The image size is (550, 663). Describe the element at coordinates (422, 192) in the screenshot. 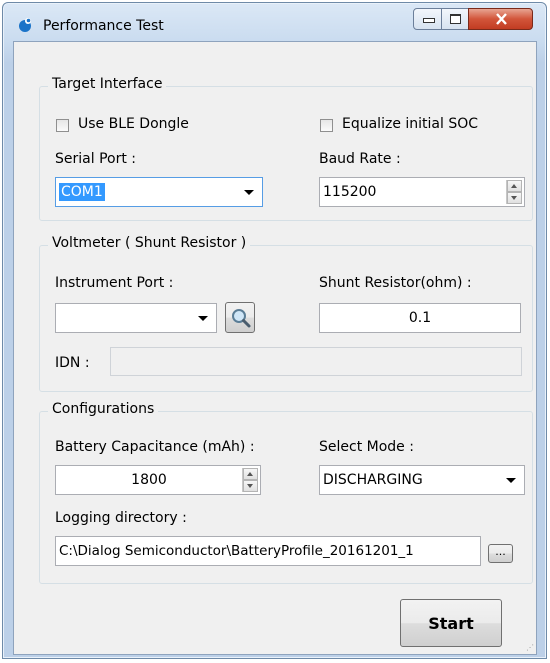

I see `baud-rate-input: 115200` at that location.